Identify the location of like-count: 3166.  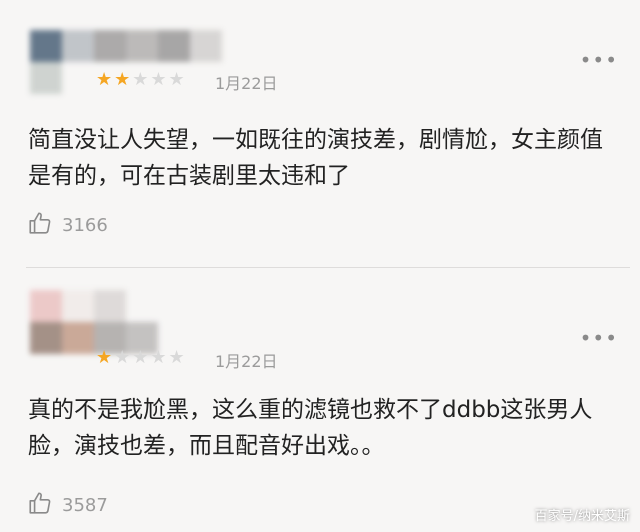
(85, 225).